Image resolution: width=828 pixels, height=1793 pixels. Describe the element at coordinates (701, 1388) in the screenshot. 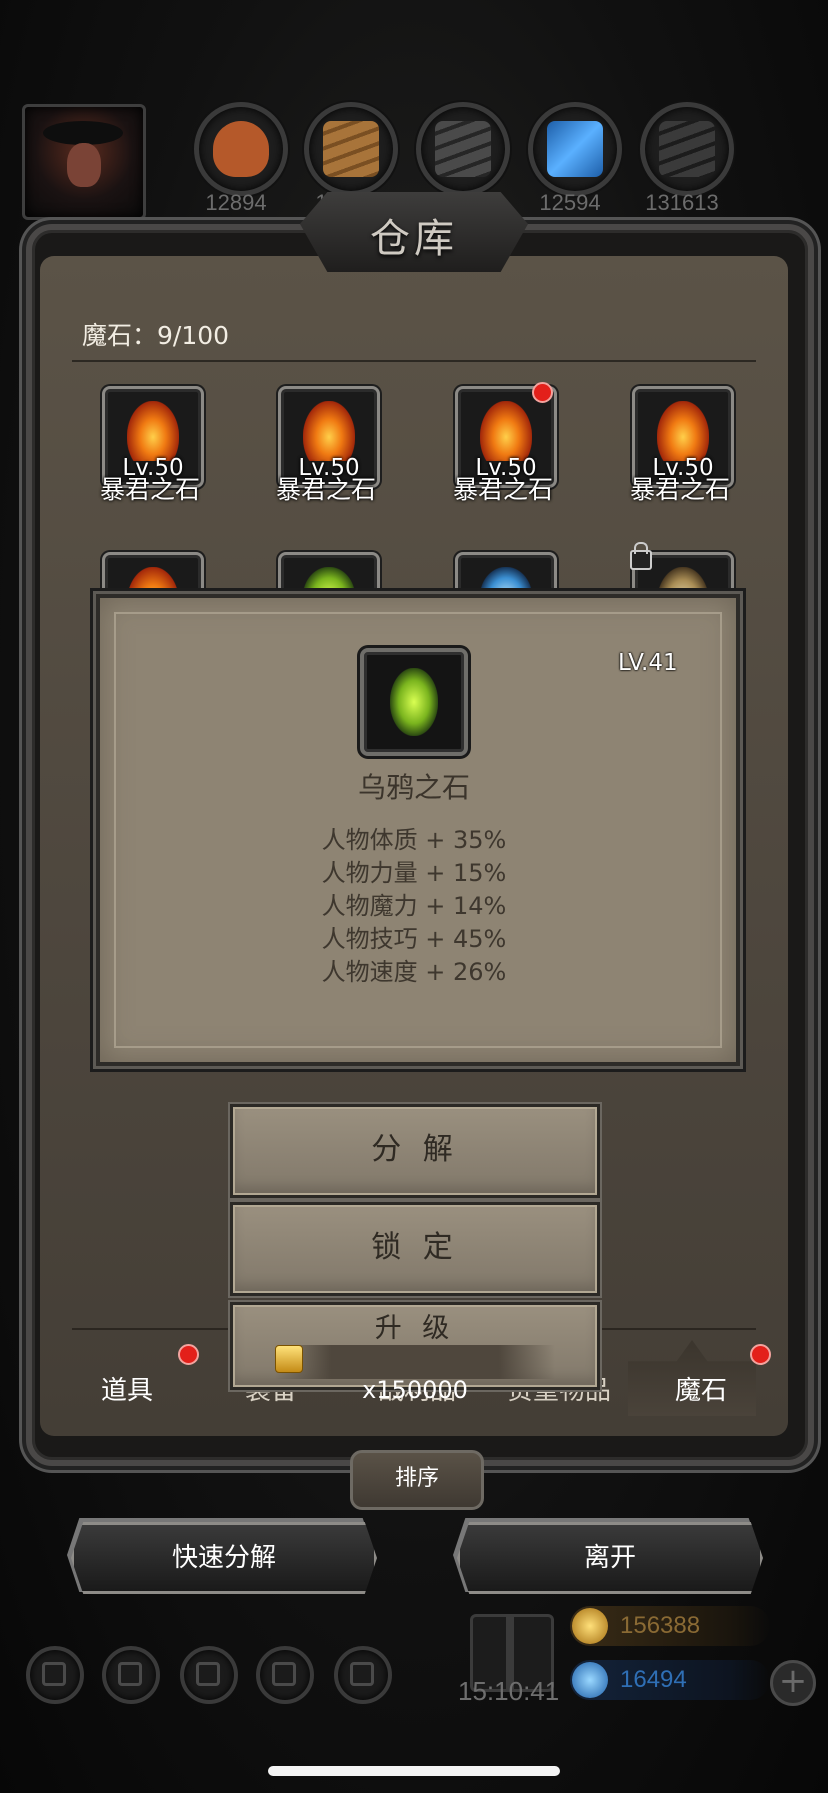

I see `tab-magic-stones: 魔石` at that location.